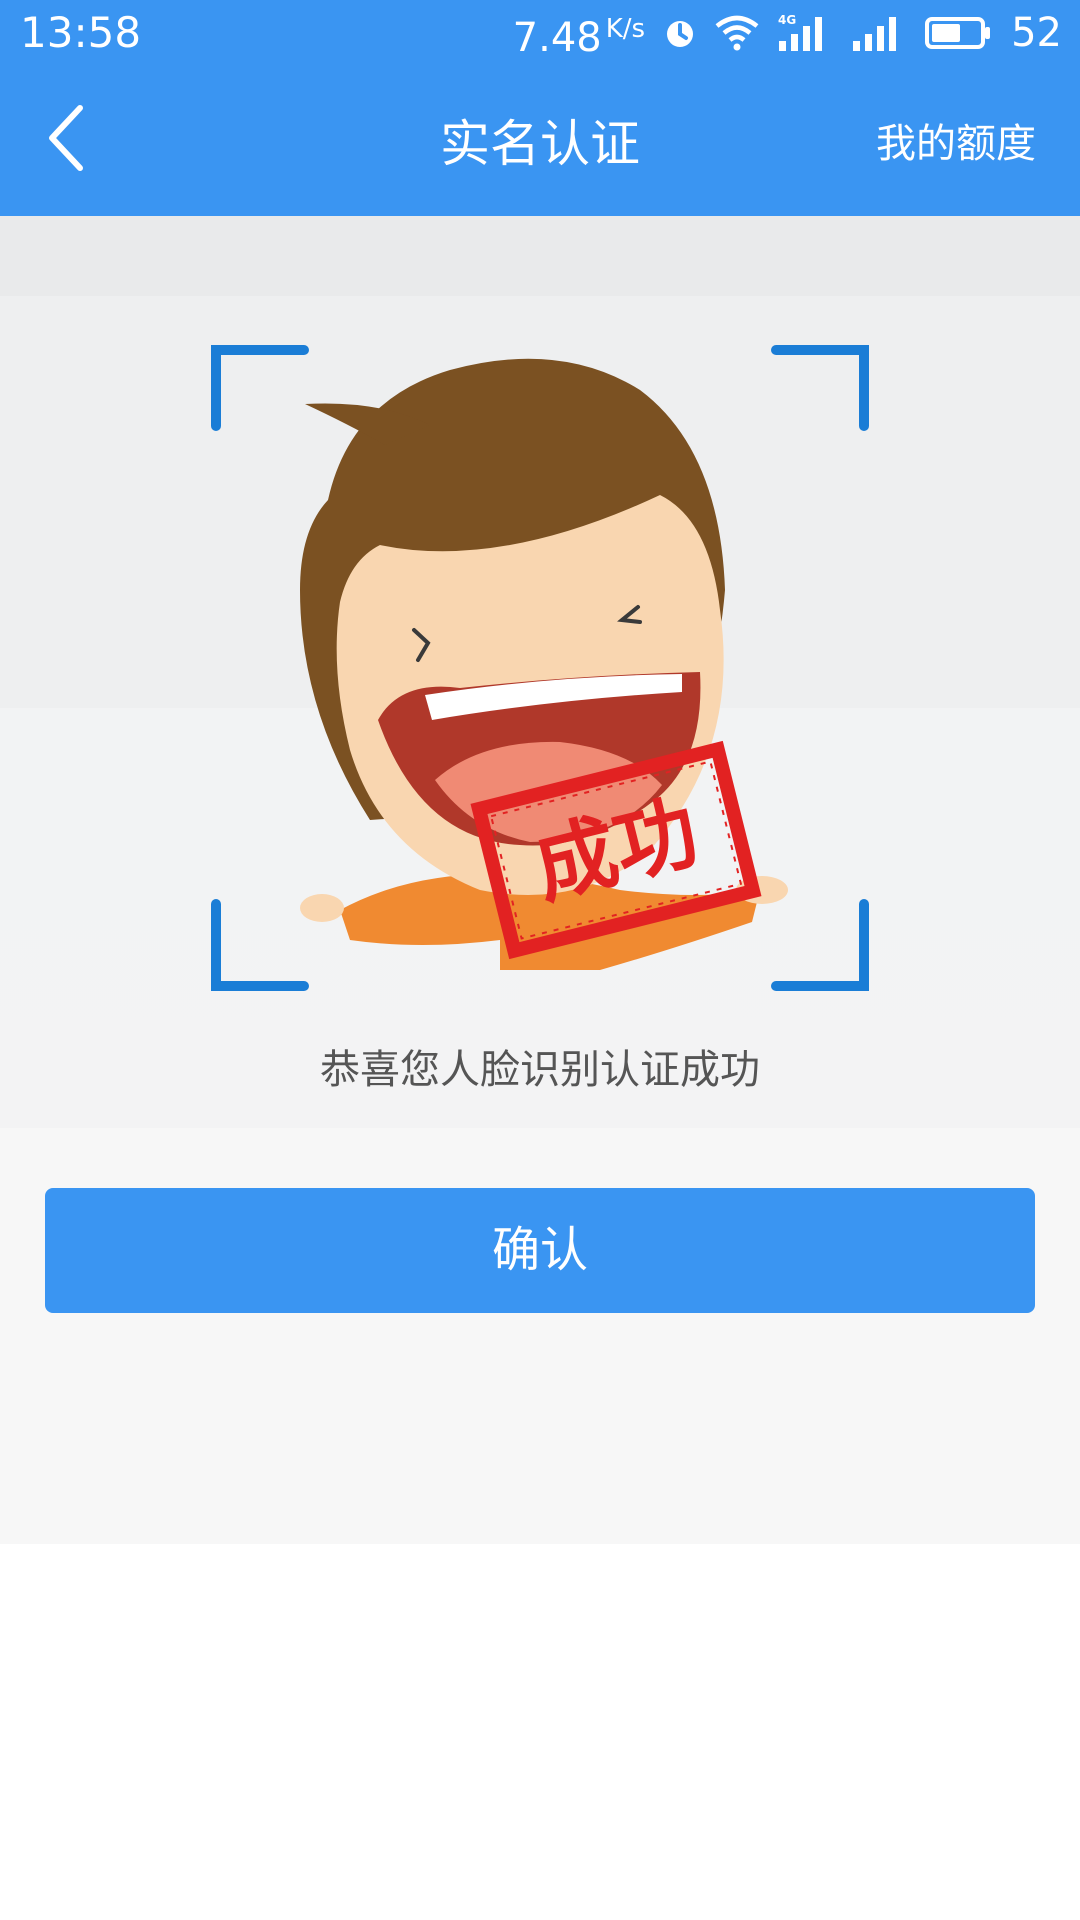  Describe the element at coordinates (625, 28) in the screenshot. I see `network-speed-unit: K/s` at that location.